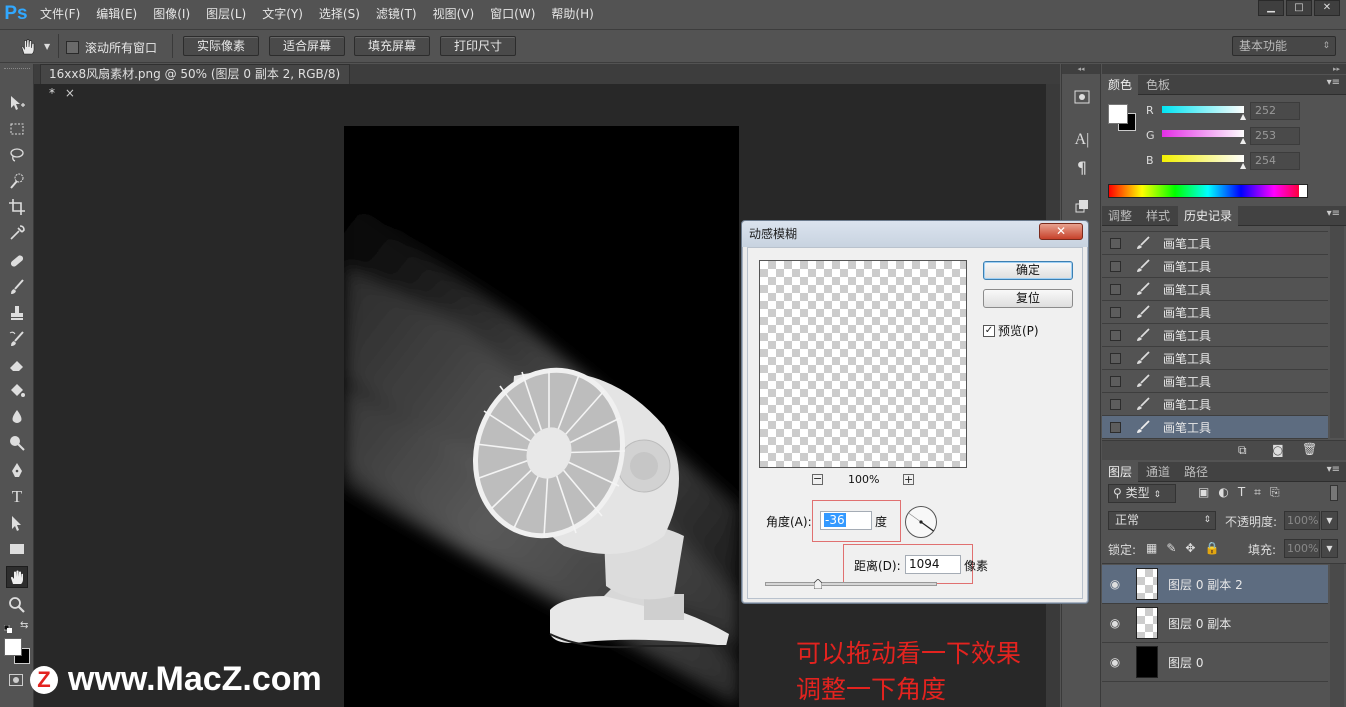 The width and height of the screenshot is (1346, 707). I want to click on adjustment-filter-icon: ◐, so click(1223, 492).